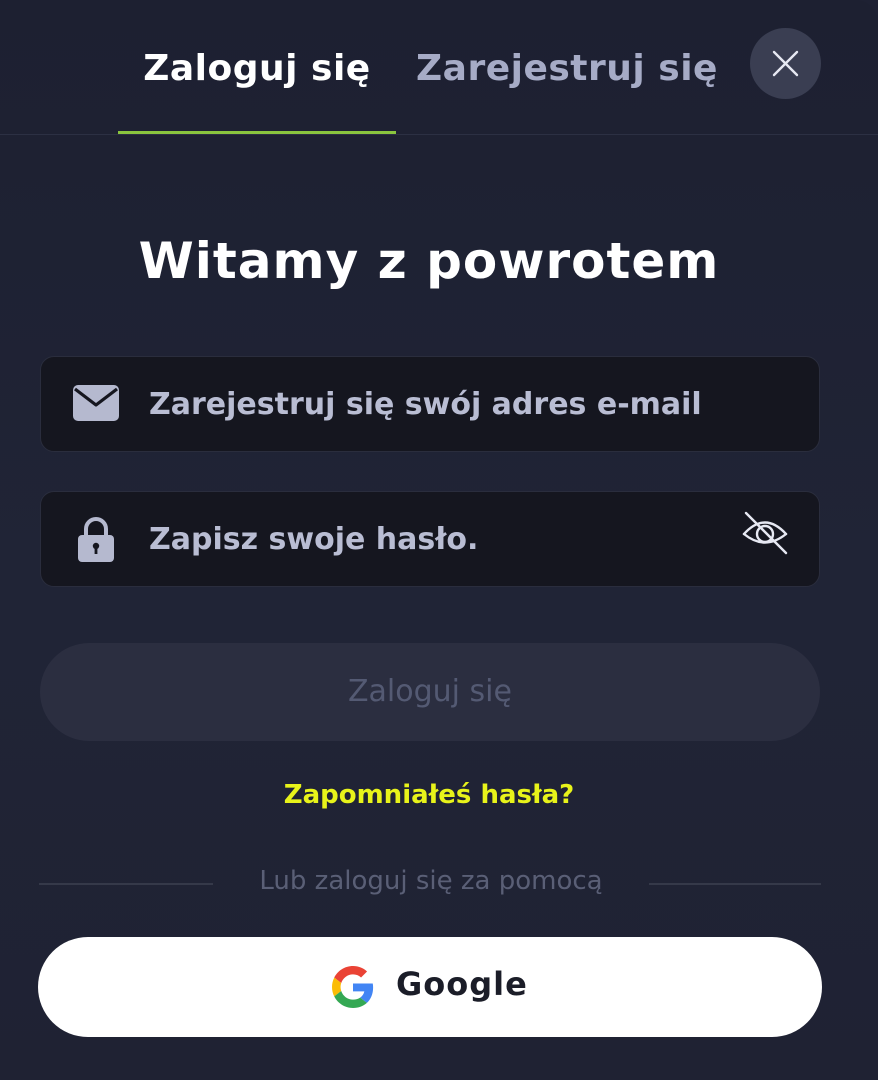  I want to click on password-field-container, so click(430, 539).